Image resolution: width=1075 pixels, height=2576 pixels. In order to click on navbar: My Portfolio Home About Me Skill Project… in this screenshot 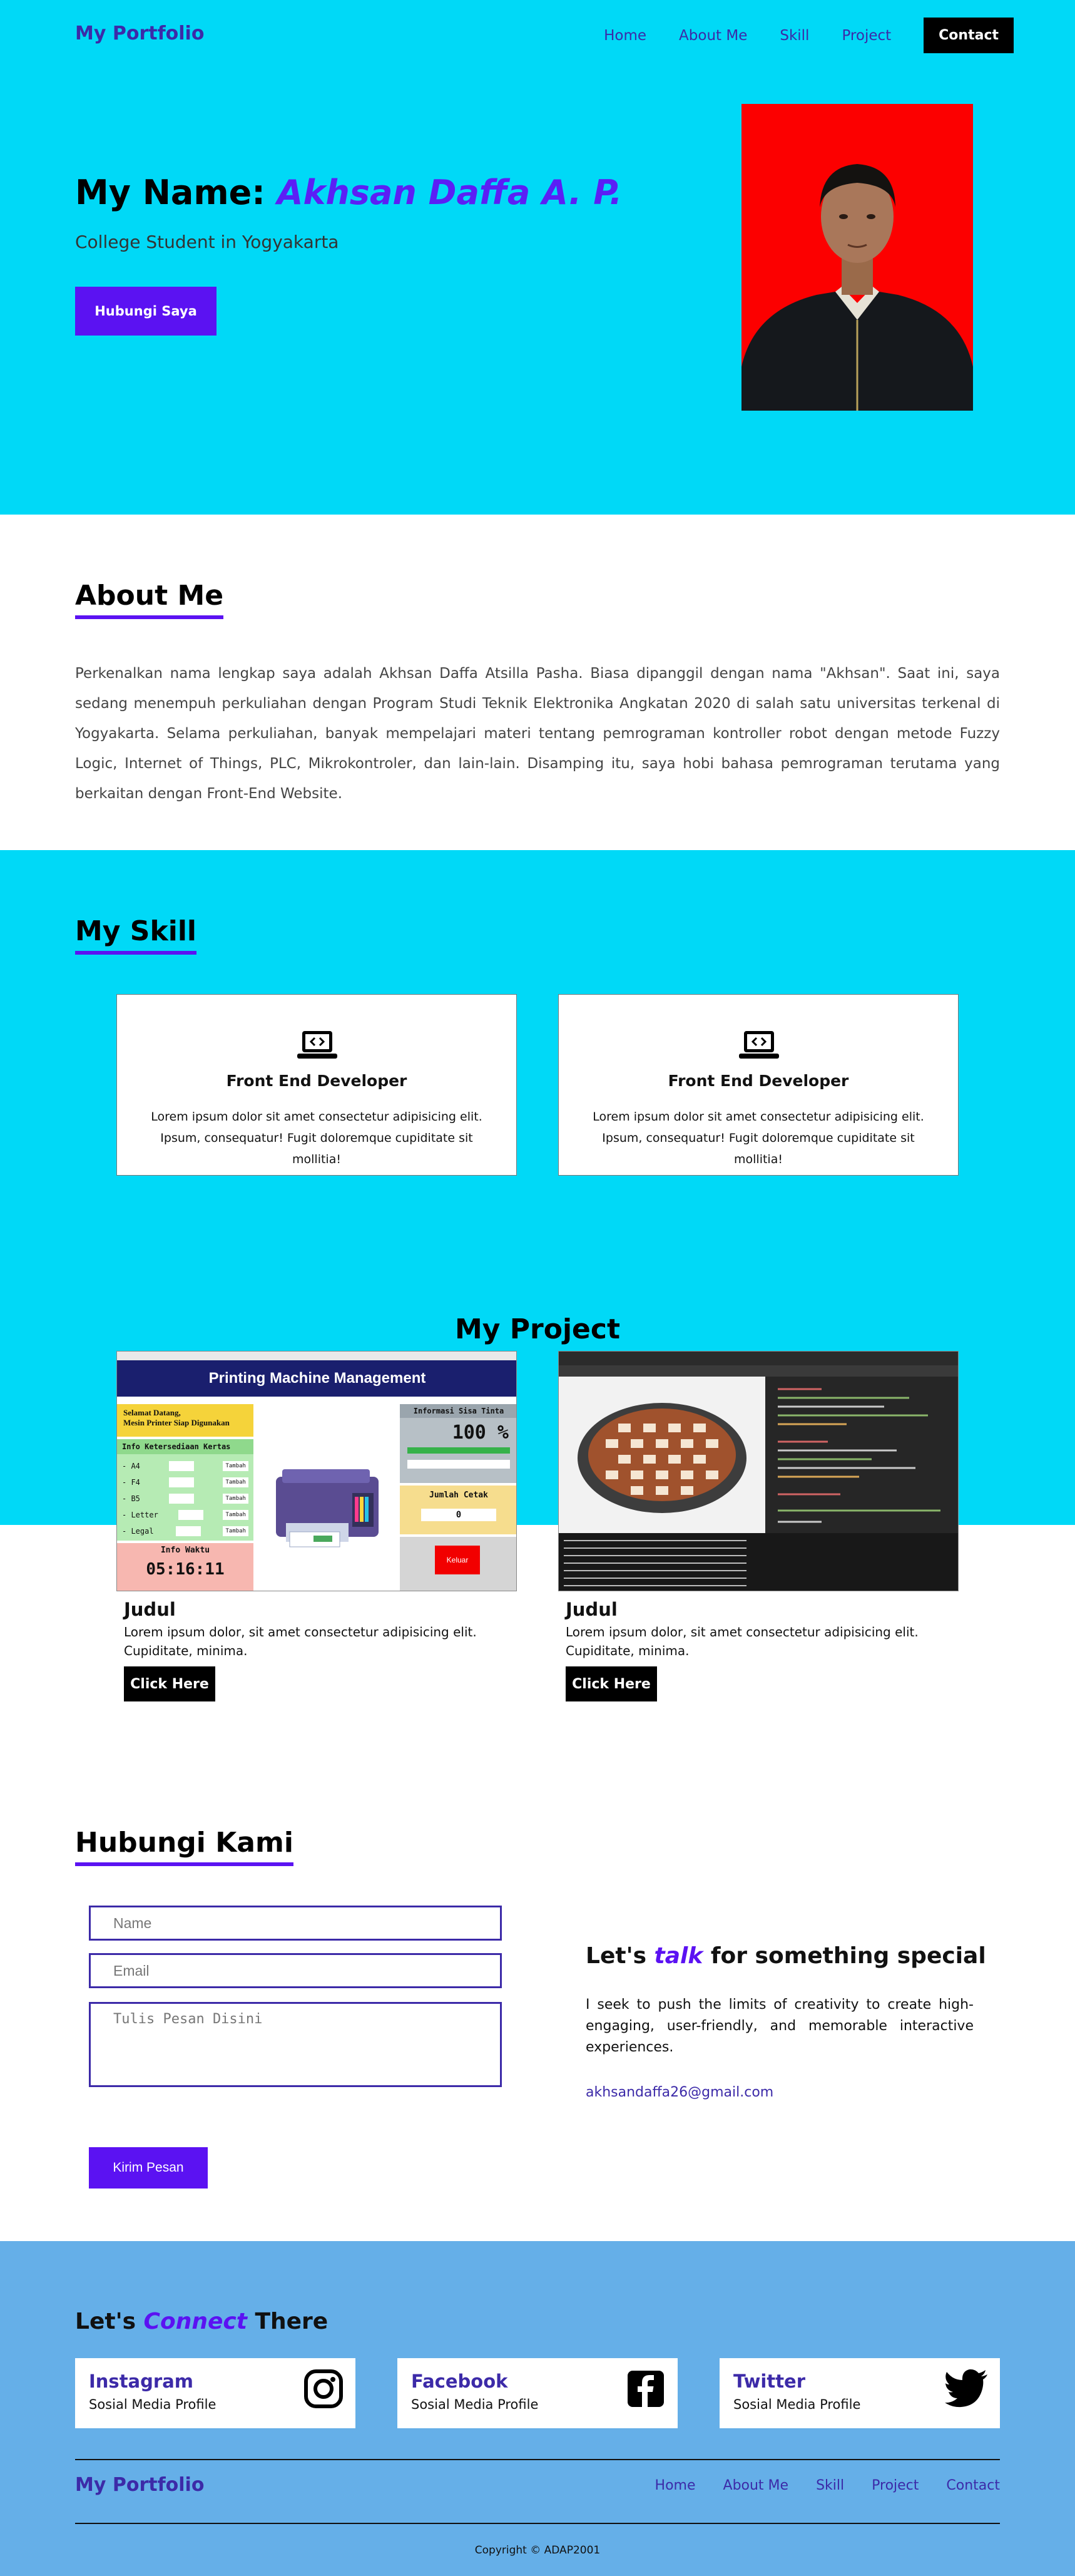, I will do `click(537, 34)`.